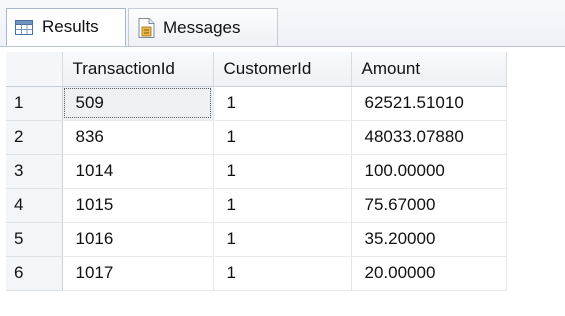  Describe the element at coordinates (138, 205) in the screenshot. I see `cell-transactionid: 1015` at that location.